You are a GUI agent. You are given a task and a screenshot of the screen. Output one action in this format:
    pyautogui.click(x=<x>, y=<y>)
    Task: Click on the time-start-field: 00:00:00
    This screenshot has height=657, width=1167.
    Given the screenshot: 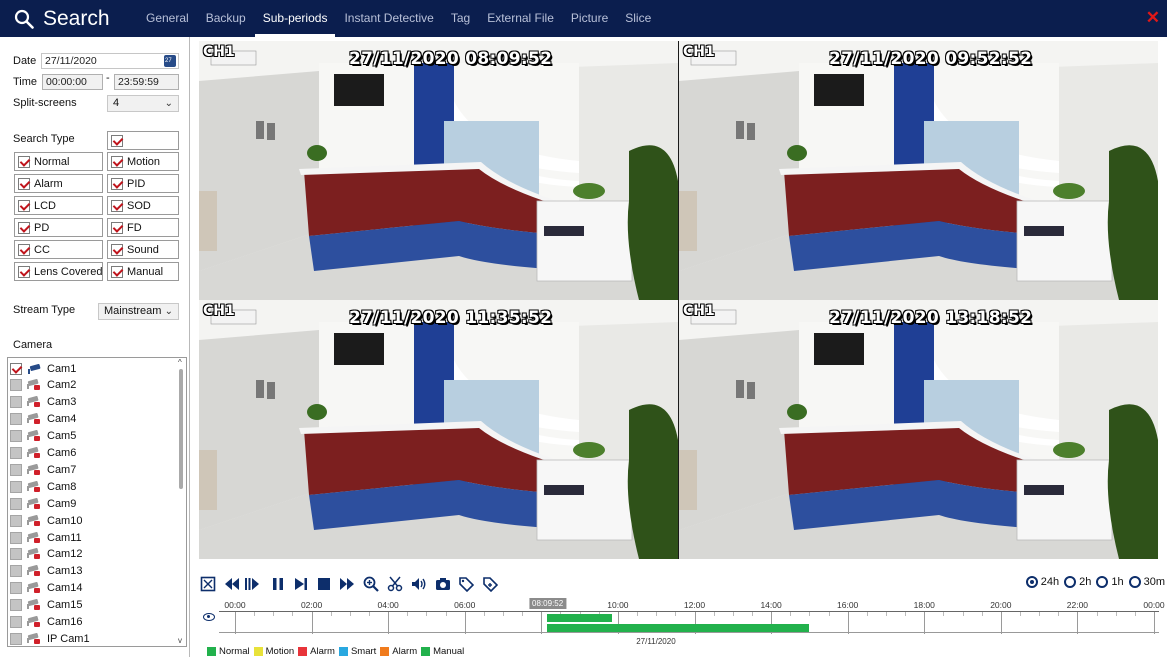 What is the action you would take?
    pyautogui.click(x=72, y=82)
    